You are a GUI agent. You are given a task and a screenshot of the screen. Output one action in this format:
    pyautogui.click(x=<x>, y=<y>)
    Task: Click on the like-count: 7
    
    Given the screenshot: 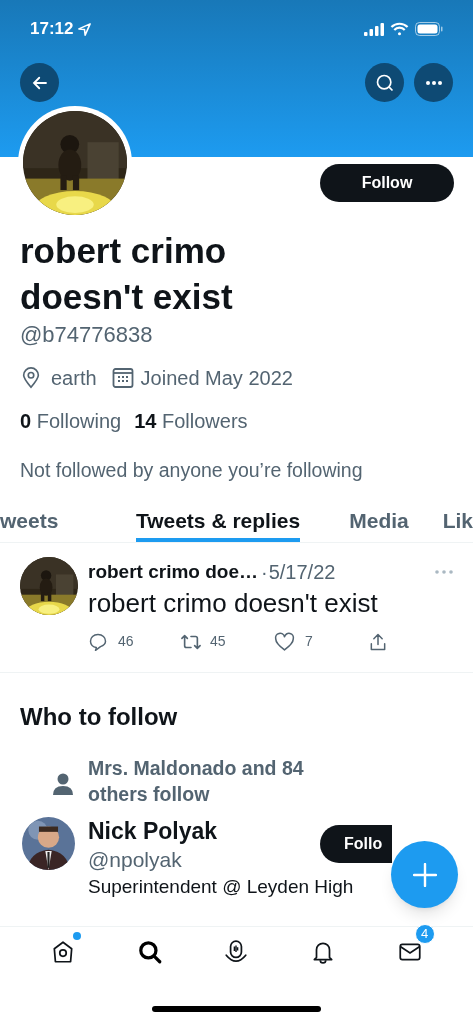 What is the action you would take?
    pyautogui.click(x=309, y=642)
    